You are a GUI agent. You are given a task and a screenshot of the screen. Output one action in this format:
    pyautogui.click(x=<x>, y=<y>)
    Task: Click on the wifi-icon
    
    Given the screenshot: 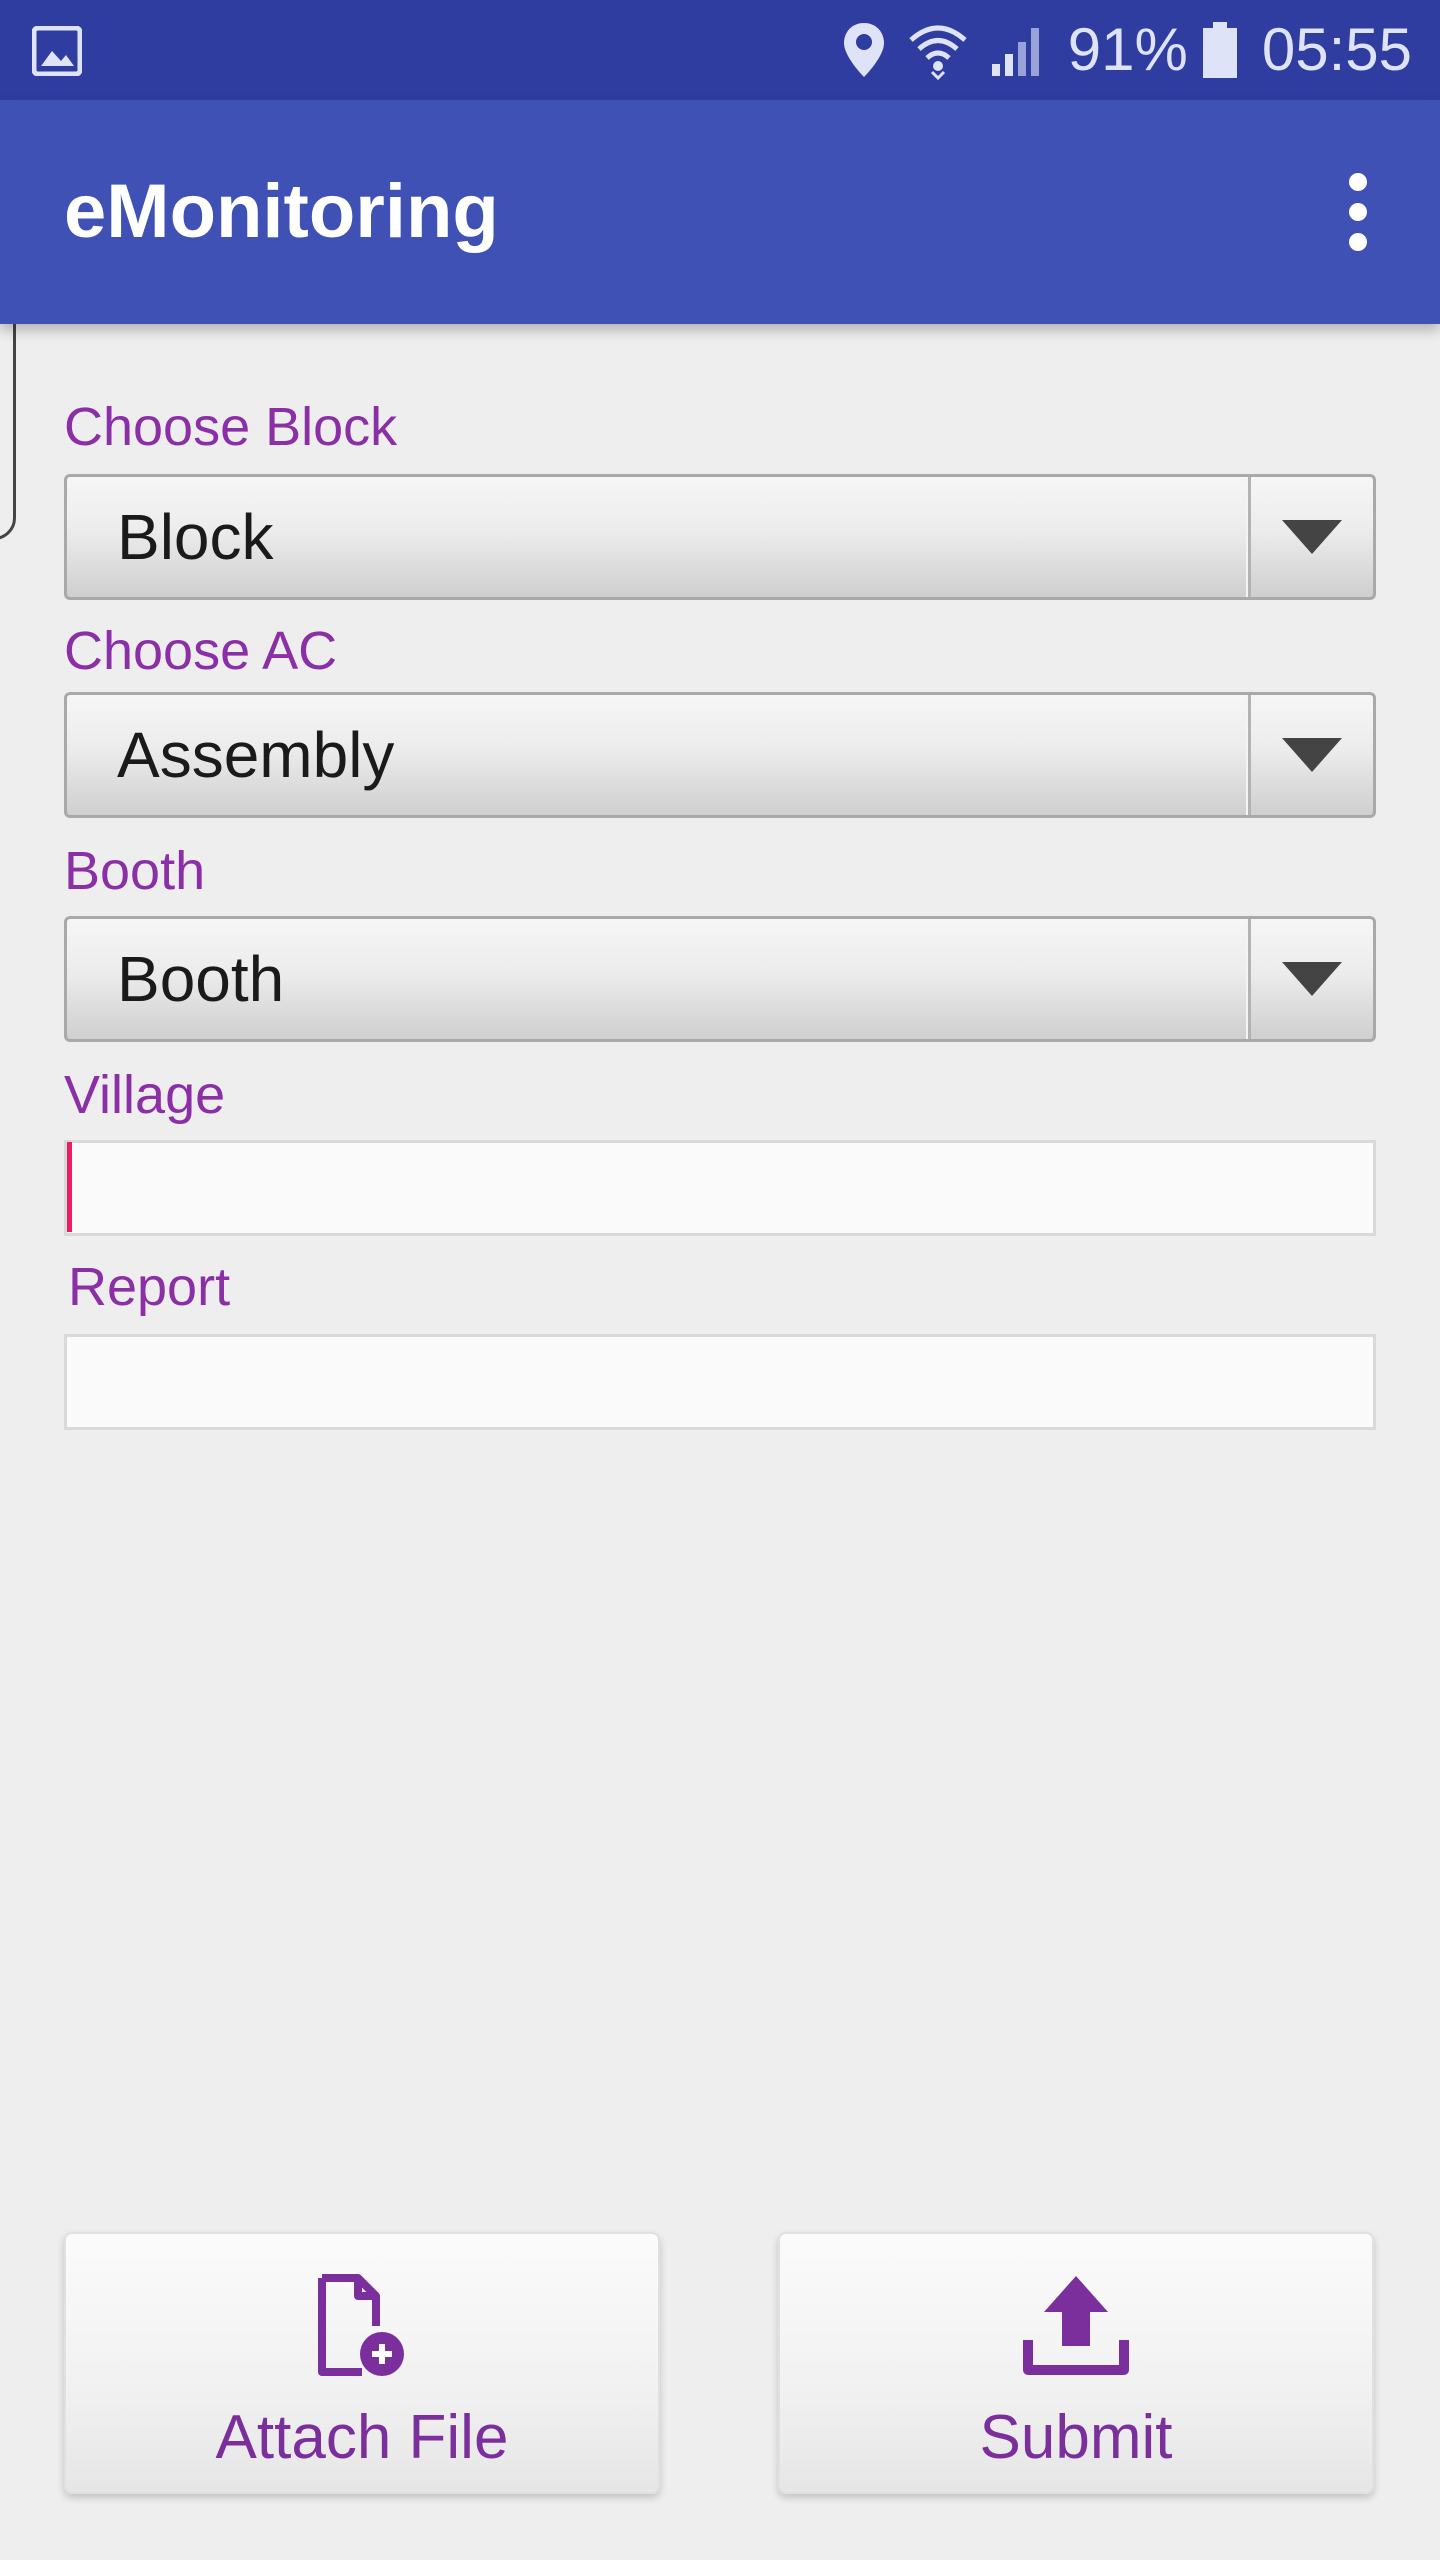 What is the action you would take?
    pyautogui.click(x=938, y=52)
    